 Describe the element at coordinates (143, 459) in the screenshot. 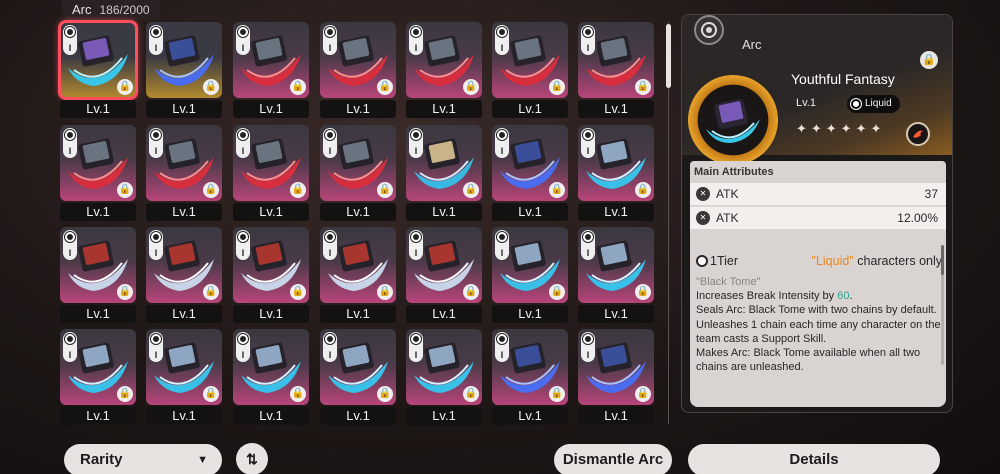

I see `sort-rarity-dropdown: Rarity ▼` at that location.